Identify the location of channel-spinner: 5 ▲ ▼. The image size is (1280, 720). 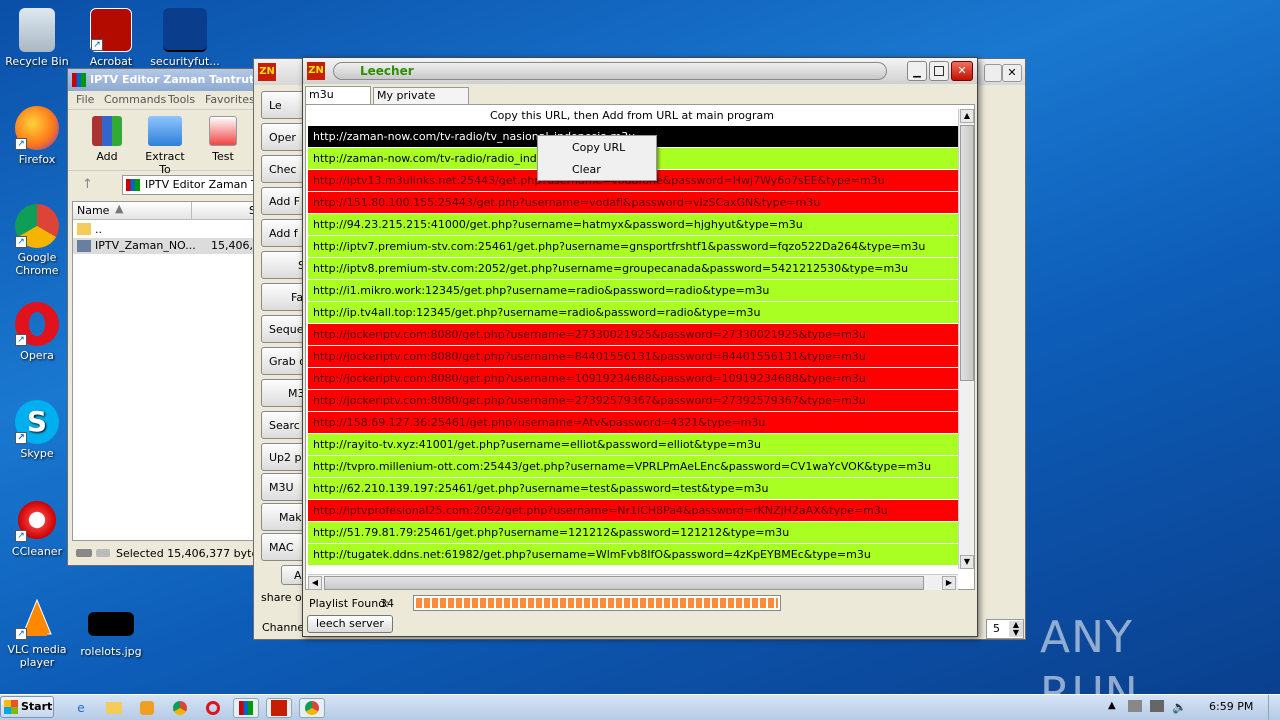
(1005, 629).